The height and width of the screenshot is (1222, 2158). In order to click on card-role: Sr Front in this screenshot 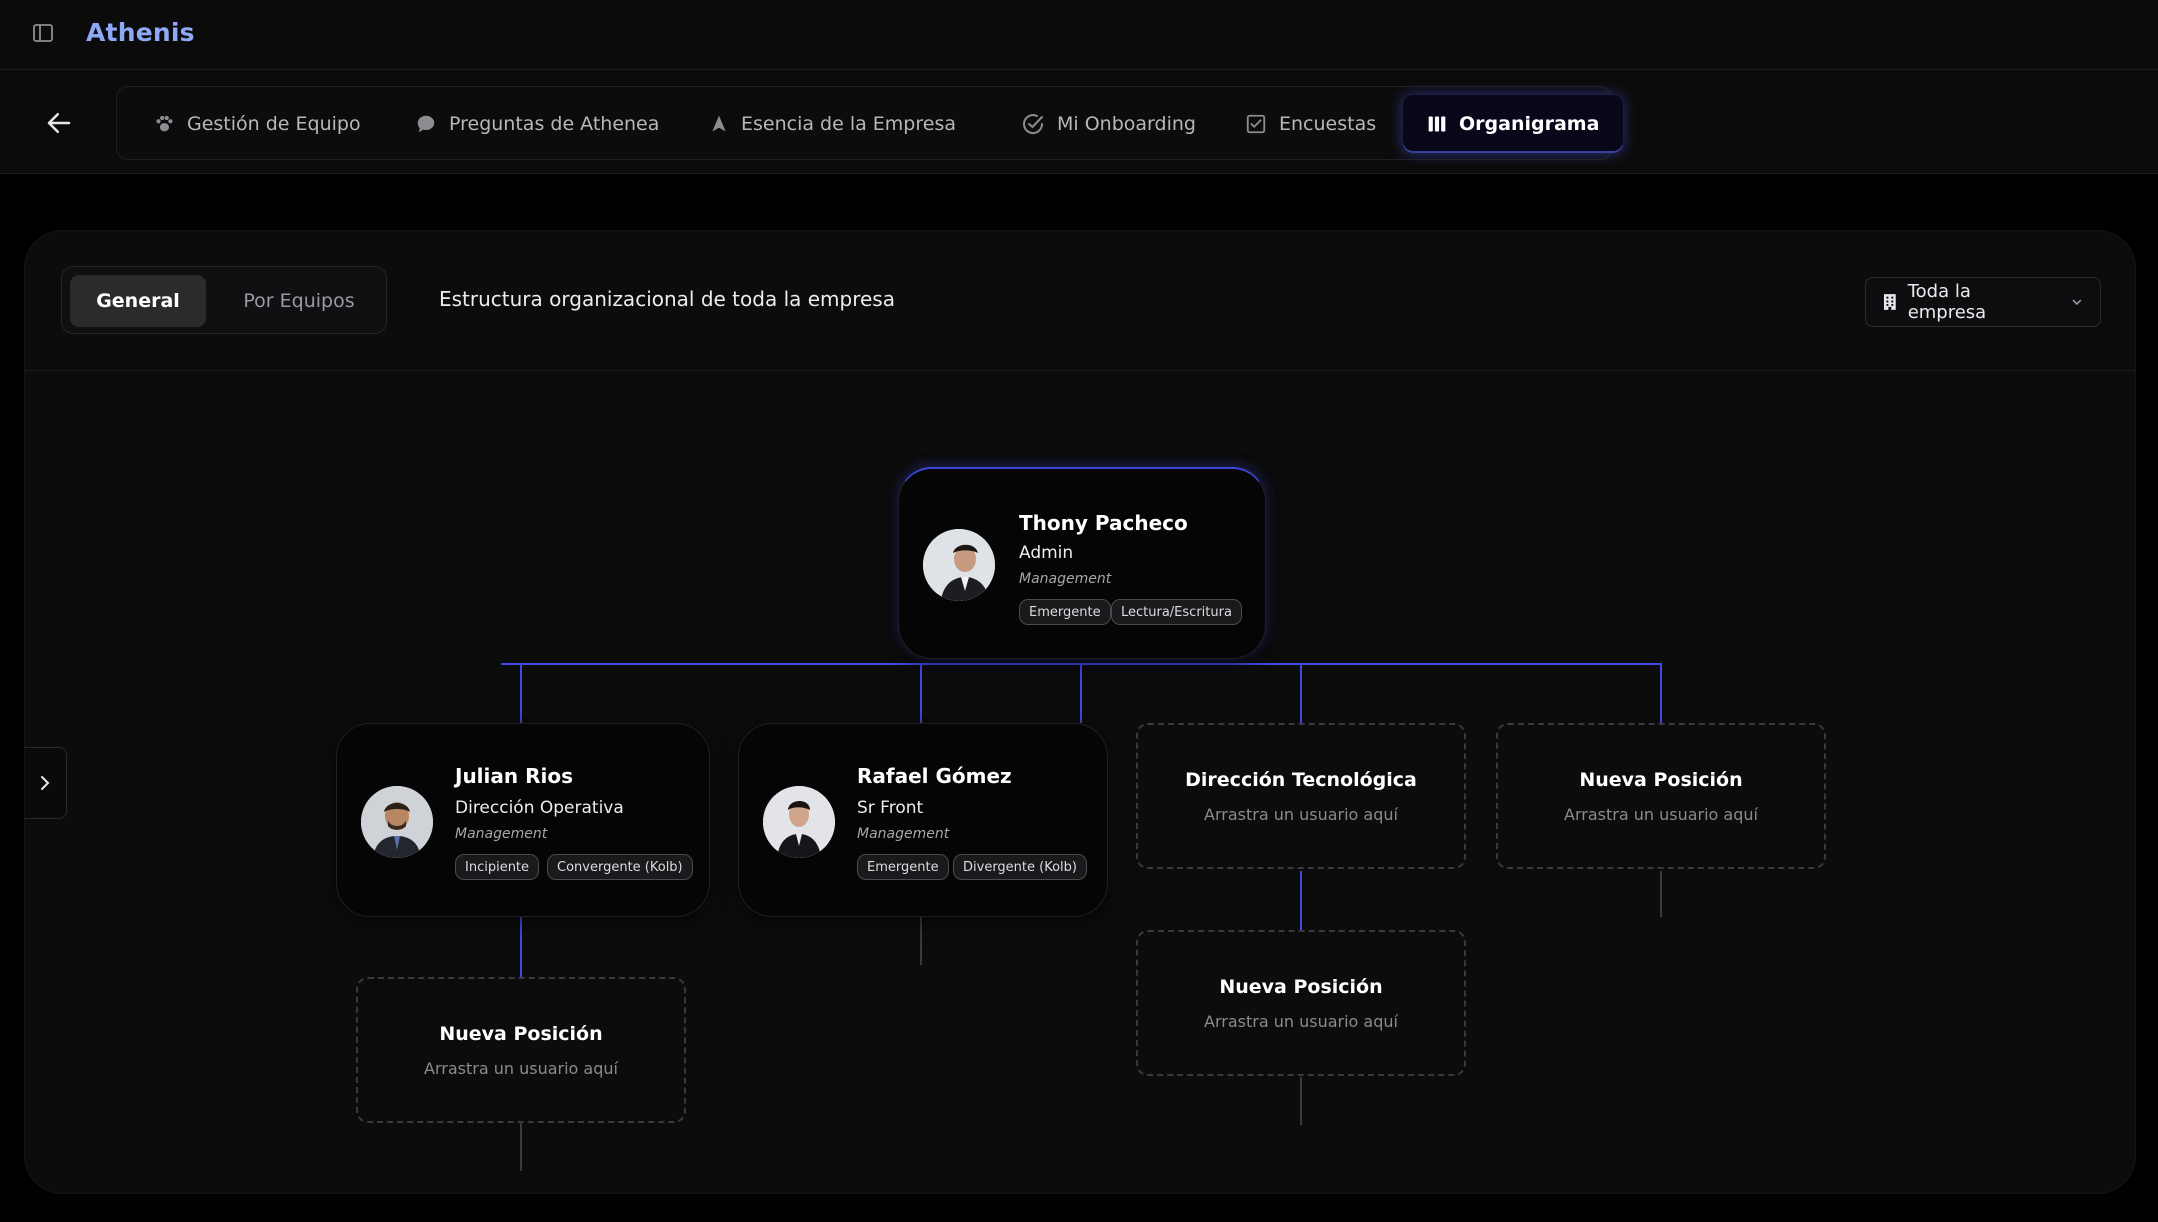, I will do `click(890, 808)`.